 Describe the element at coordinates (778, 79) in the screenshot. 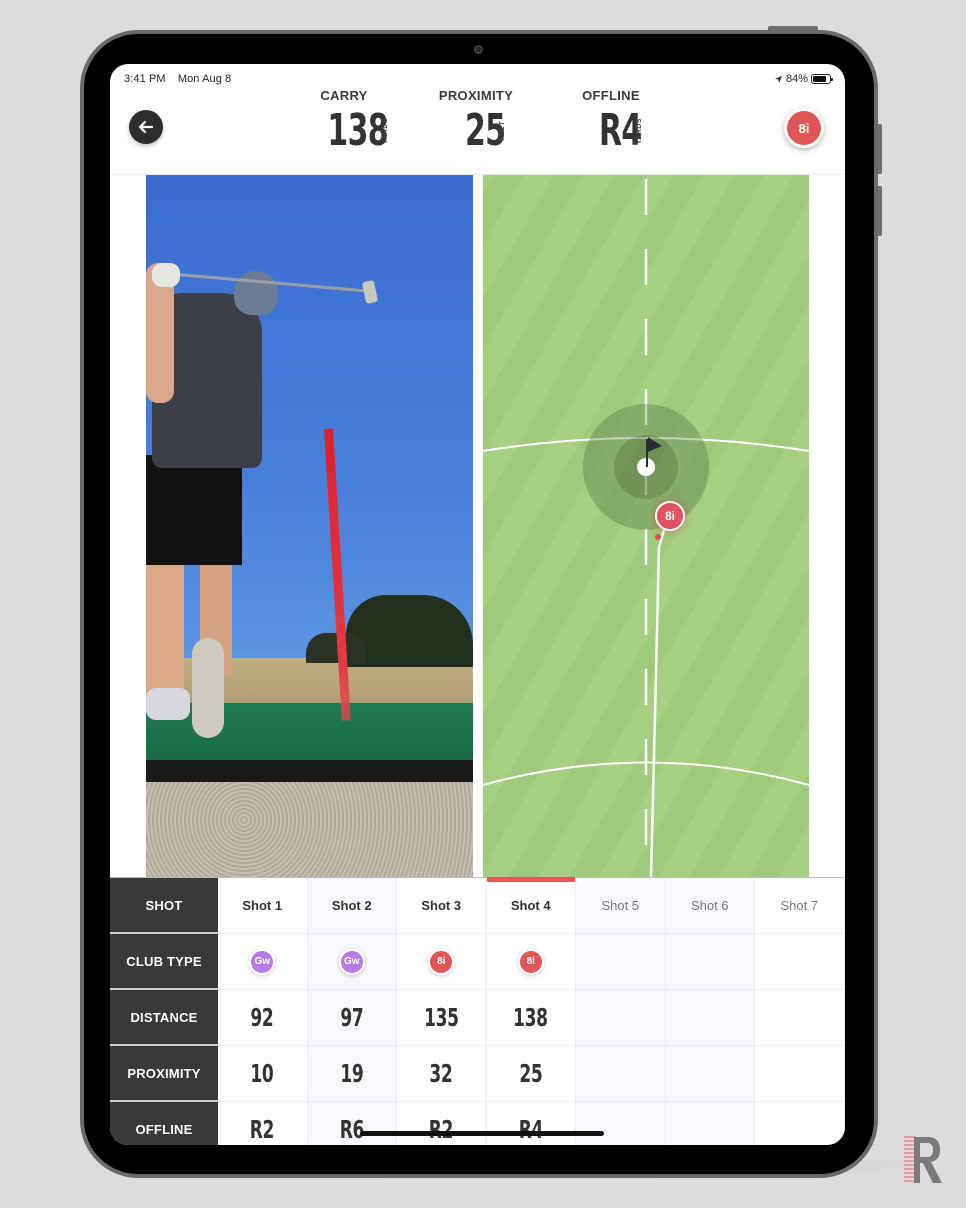

I see `location-arrow-icon` at that location.